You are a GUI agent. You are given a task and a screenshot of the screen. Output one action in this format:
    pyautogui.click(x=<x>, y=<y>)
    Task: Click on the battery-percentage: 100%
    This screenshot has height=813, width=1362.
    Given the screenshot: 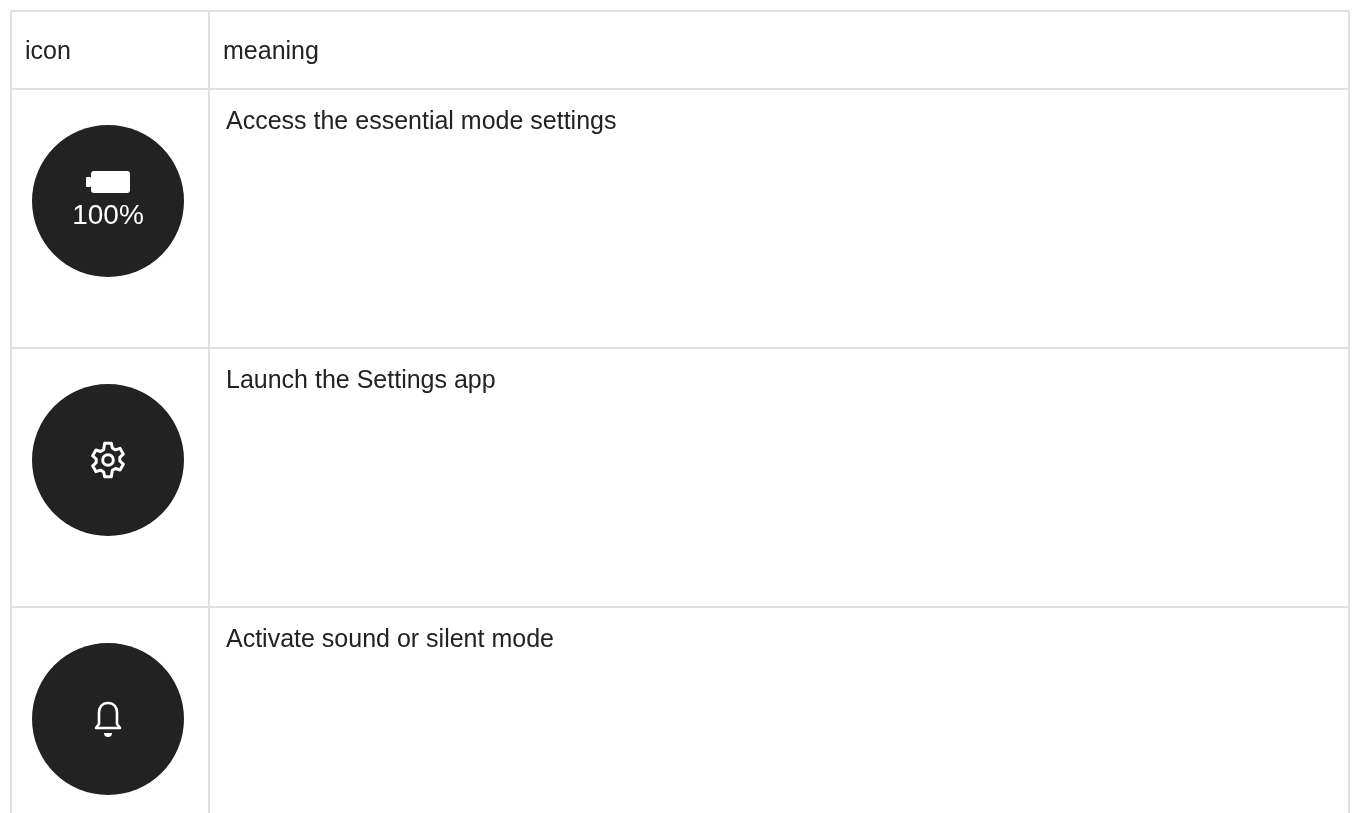 What is the action you would take?
    pyautogui.click(x=108, y=215)
    